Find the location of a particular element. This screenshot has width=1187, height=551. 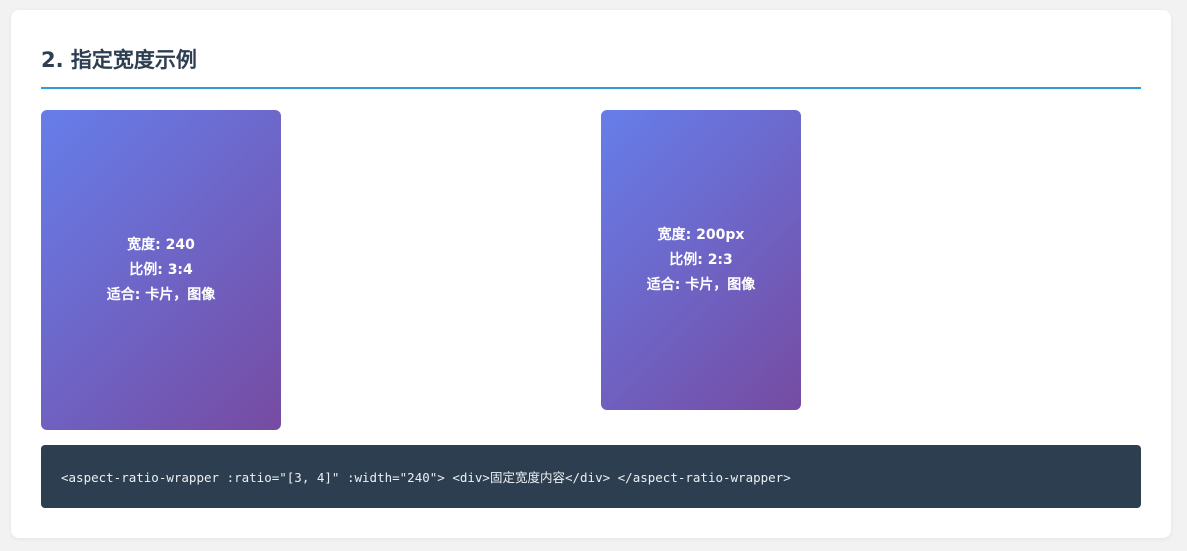

ratio-label: 比例: 3:4 is located at coordinates (161, 269).